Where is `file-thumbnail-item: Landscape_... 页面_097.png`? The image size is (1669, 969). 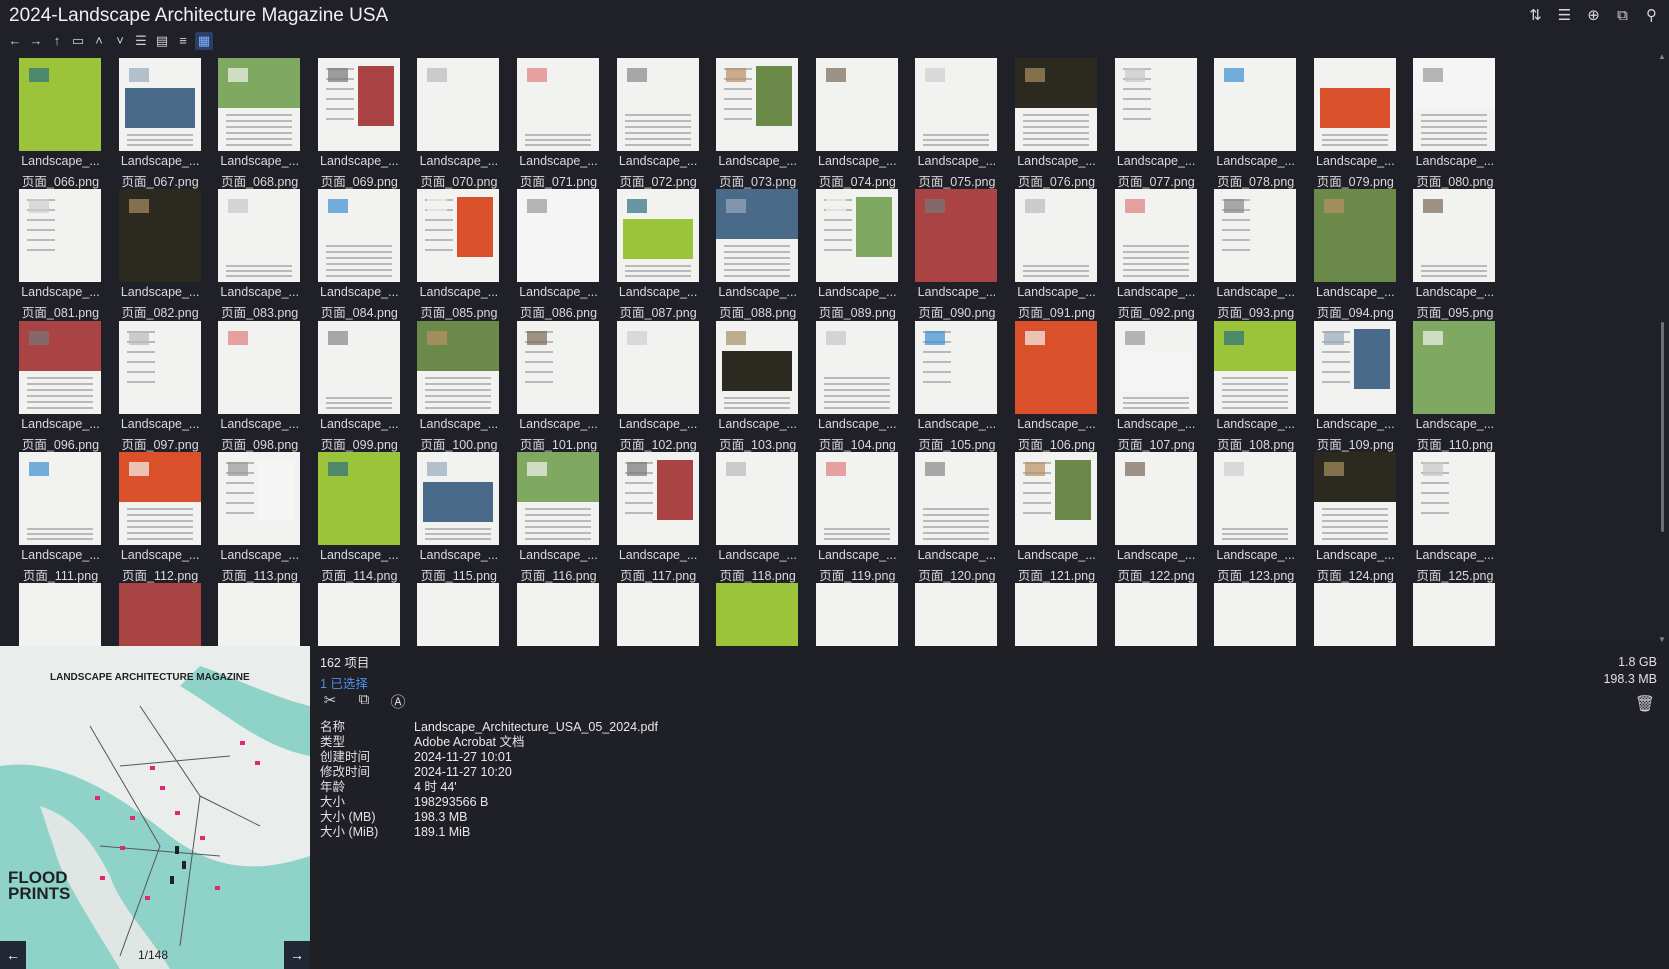
file-thumbnail-item: Landscape_... 页面_097.png is located at coordinates (160, 387).